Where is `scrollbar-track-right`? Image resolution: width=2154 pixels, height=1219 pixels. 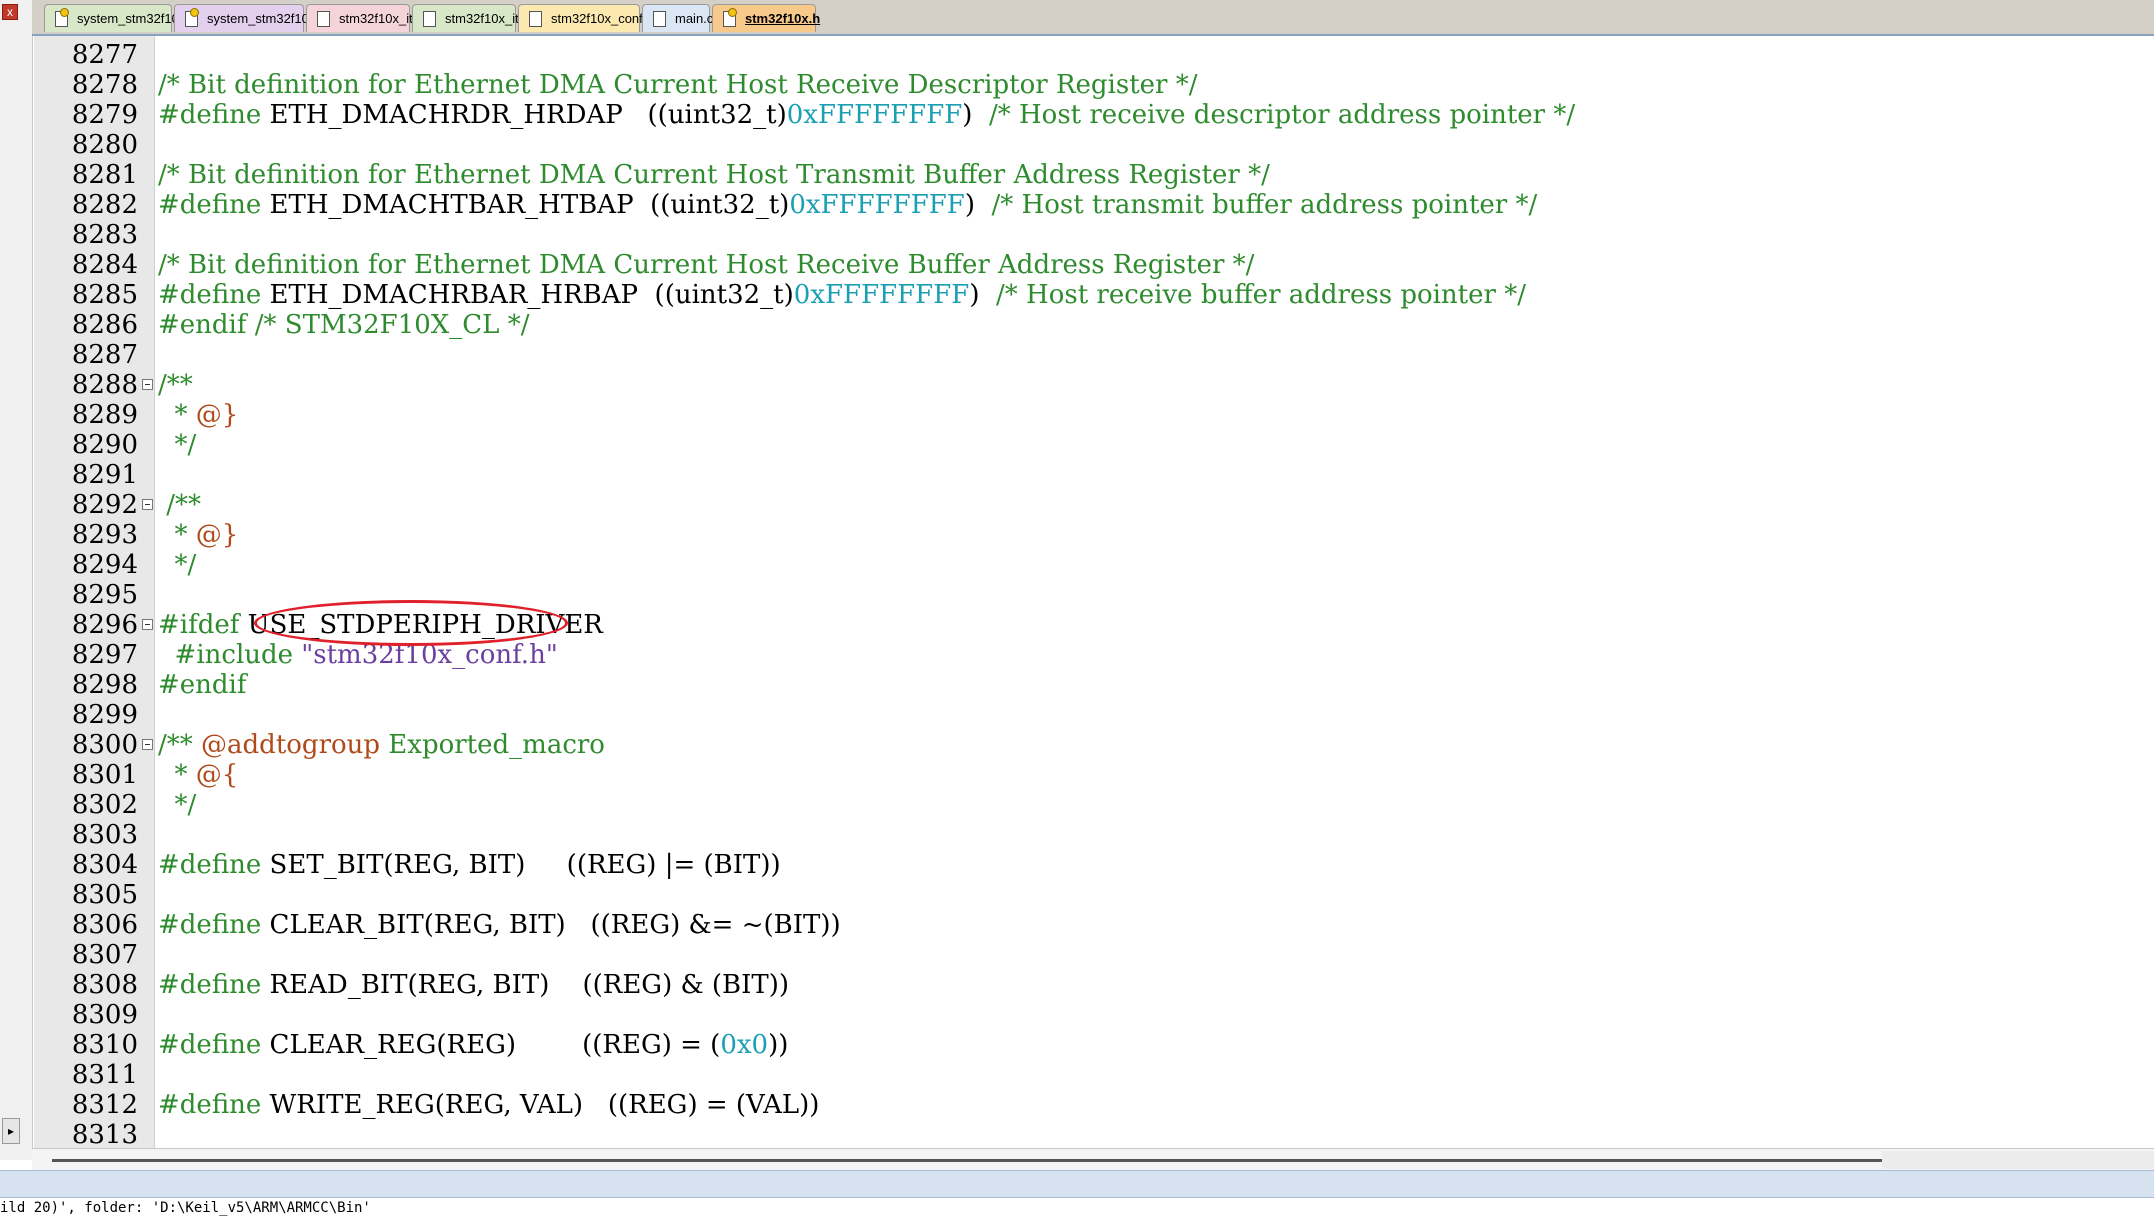
scrollbar-track-right is located at coordinates (2018, 1160).